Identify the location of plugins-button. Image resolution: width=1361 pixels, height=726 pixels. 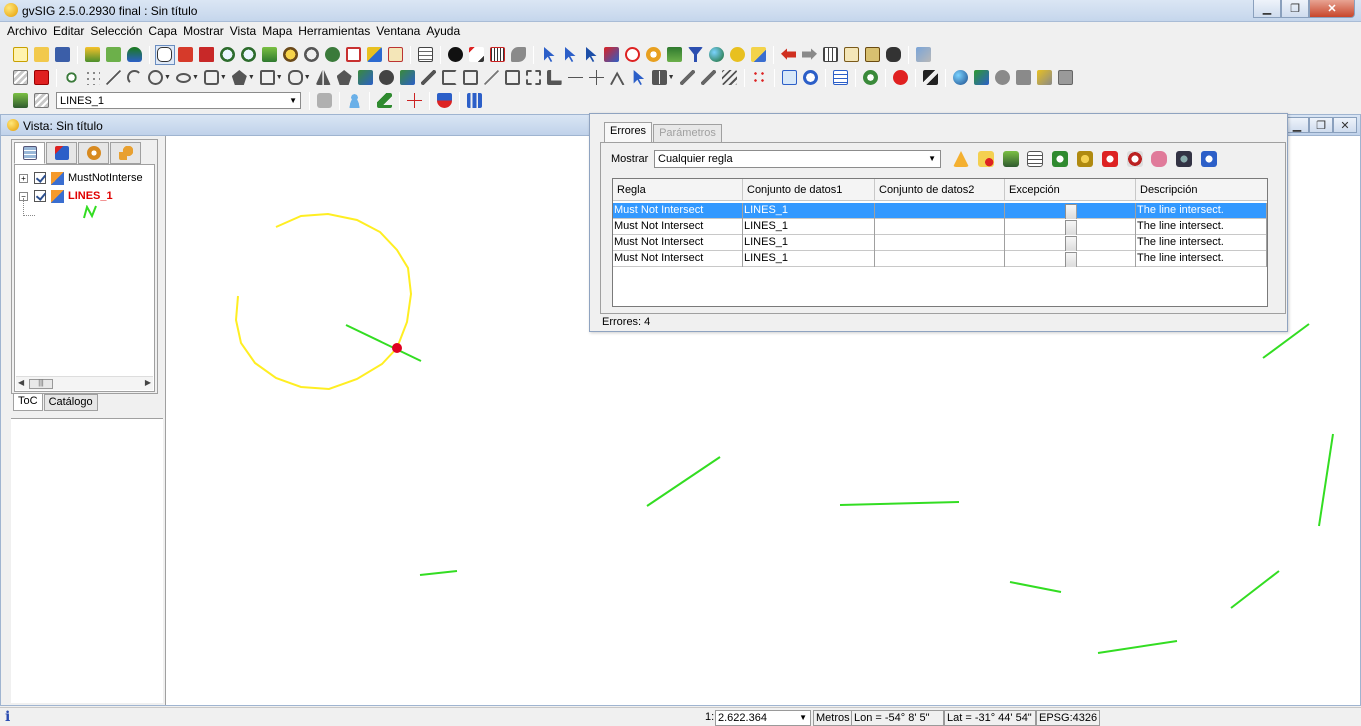
(924, 55).